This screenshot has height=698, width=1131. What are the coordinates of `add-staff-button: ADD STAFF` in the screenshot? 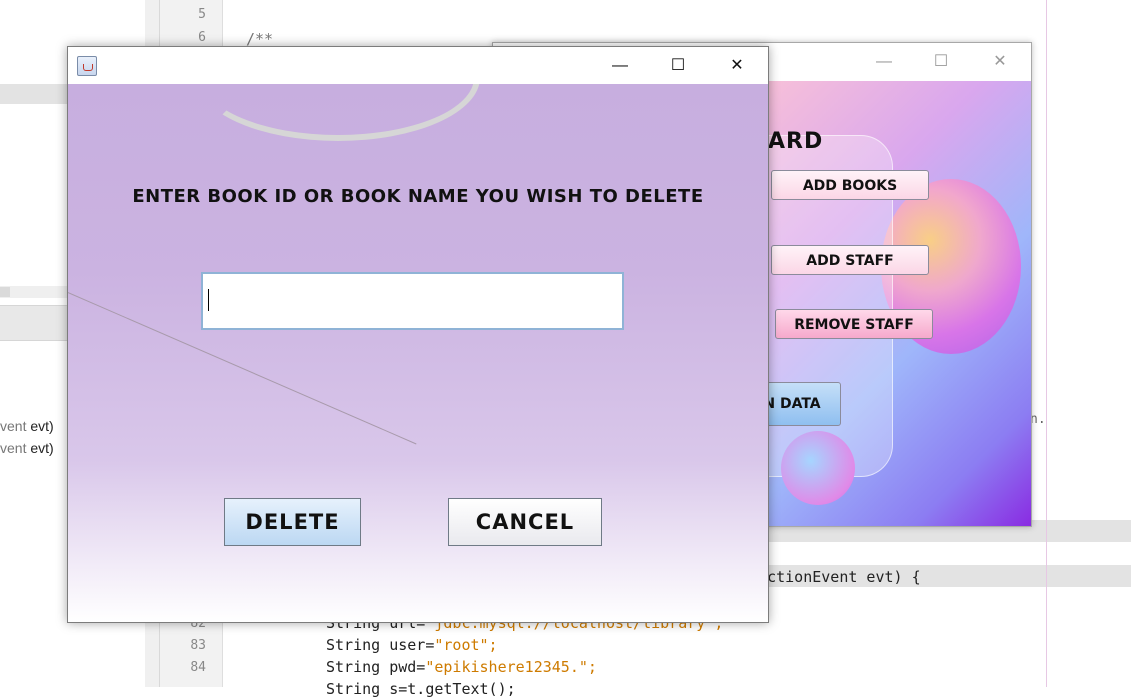 It's located at (850, 260).